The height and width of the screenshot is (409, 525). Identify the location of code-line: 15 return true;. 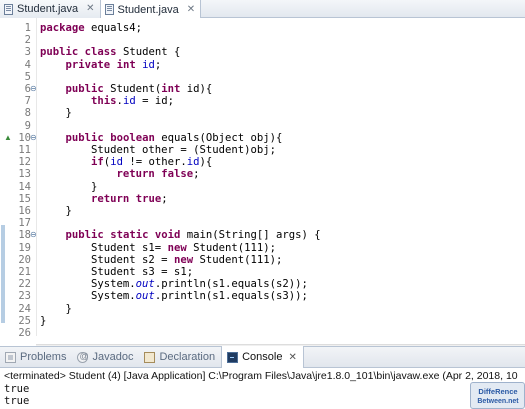
(262, 199).